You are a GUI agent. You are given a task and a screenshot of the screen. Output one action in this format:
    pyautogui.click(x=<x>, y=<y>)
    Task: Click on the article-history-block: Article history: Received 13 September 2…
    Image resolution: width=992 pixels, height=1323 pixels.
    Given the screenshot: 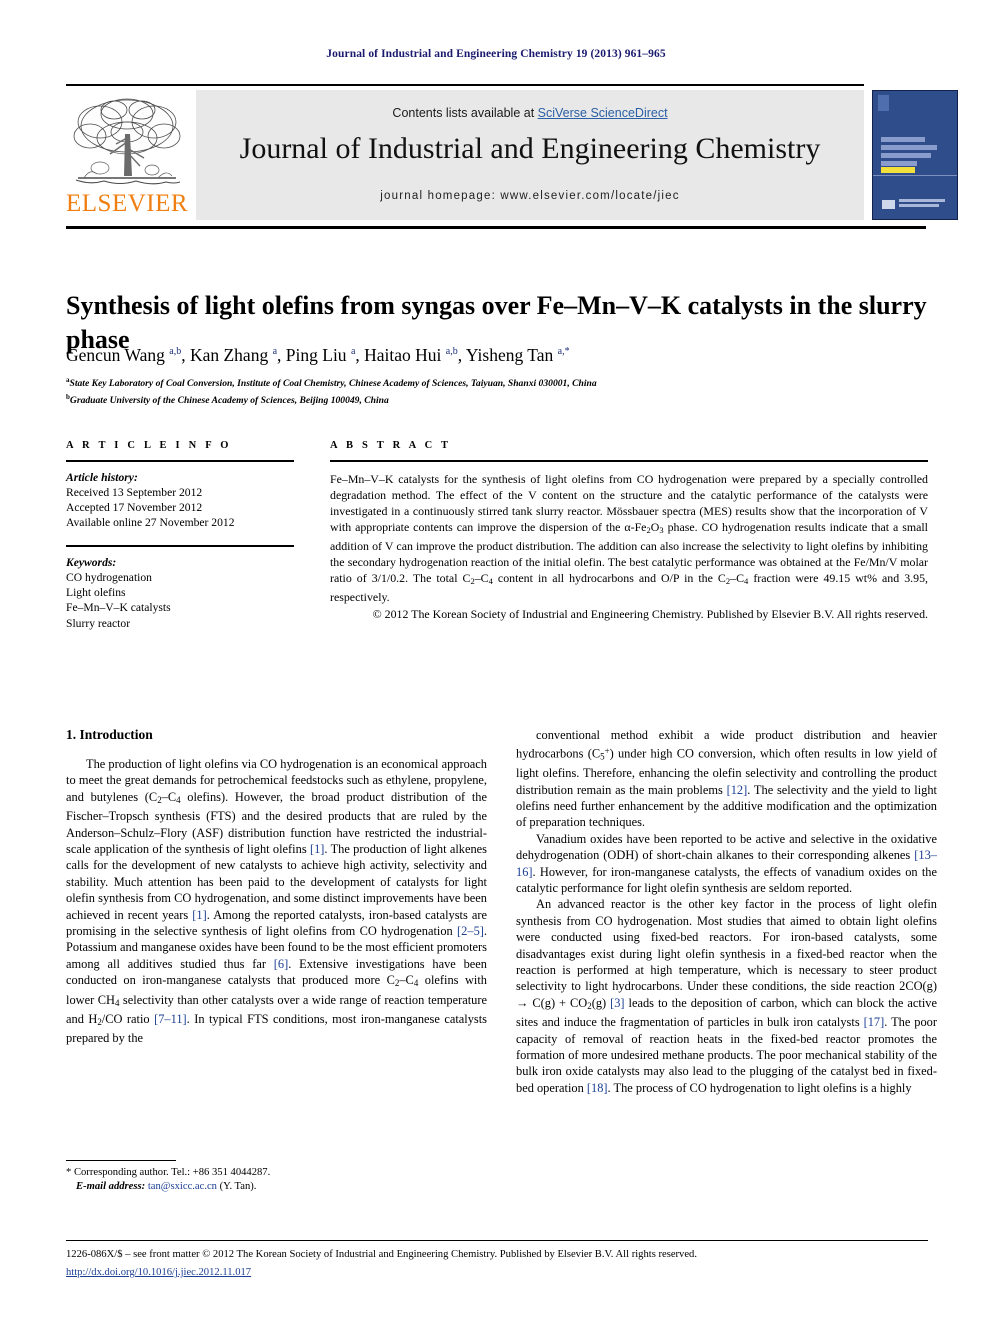 What is the action you would take?
    pyautogui.click(x=180, y=500)
    